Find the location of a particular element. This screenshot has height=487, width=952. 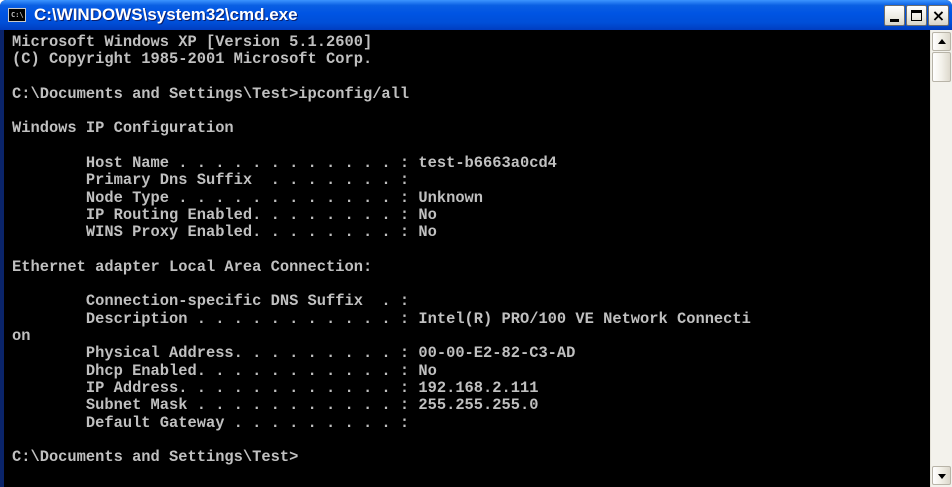

arrow-up-icon is located at coordinates (942, 41).